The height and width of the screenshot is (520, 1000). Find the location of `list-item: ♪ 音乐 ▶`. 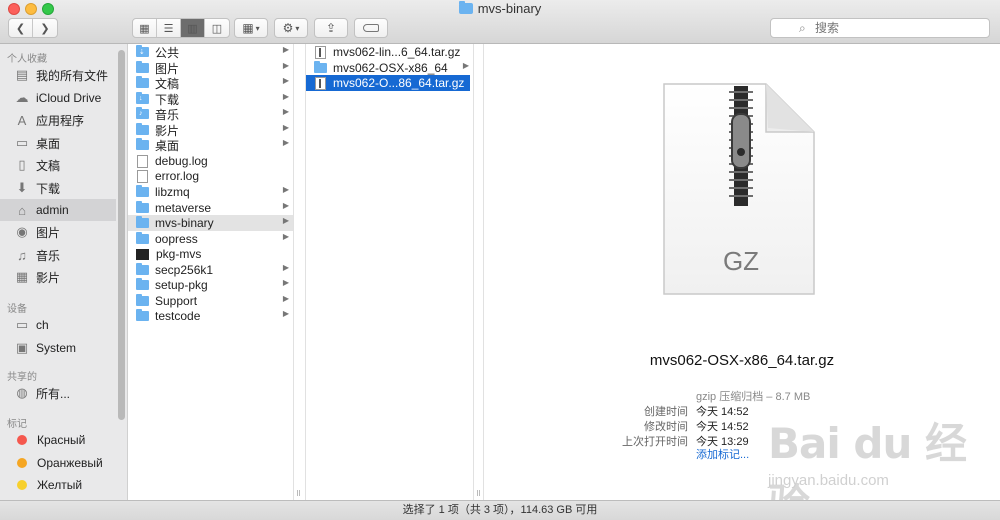

list-item: ♪ 音乐 ▶ is located at coordinates (210, 114).